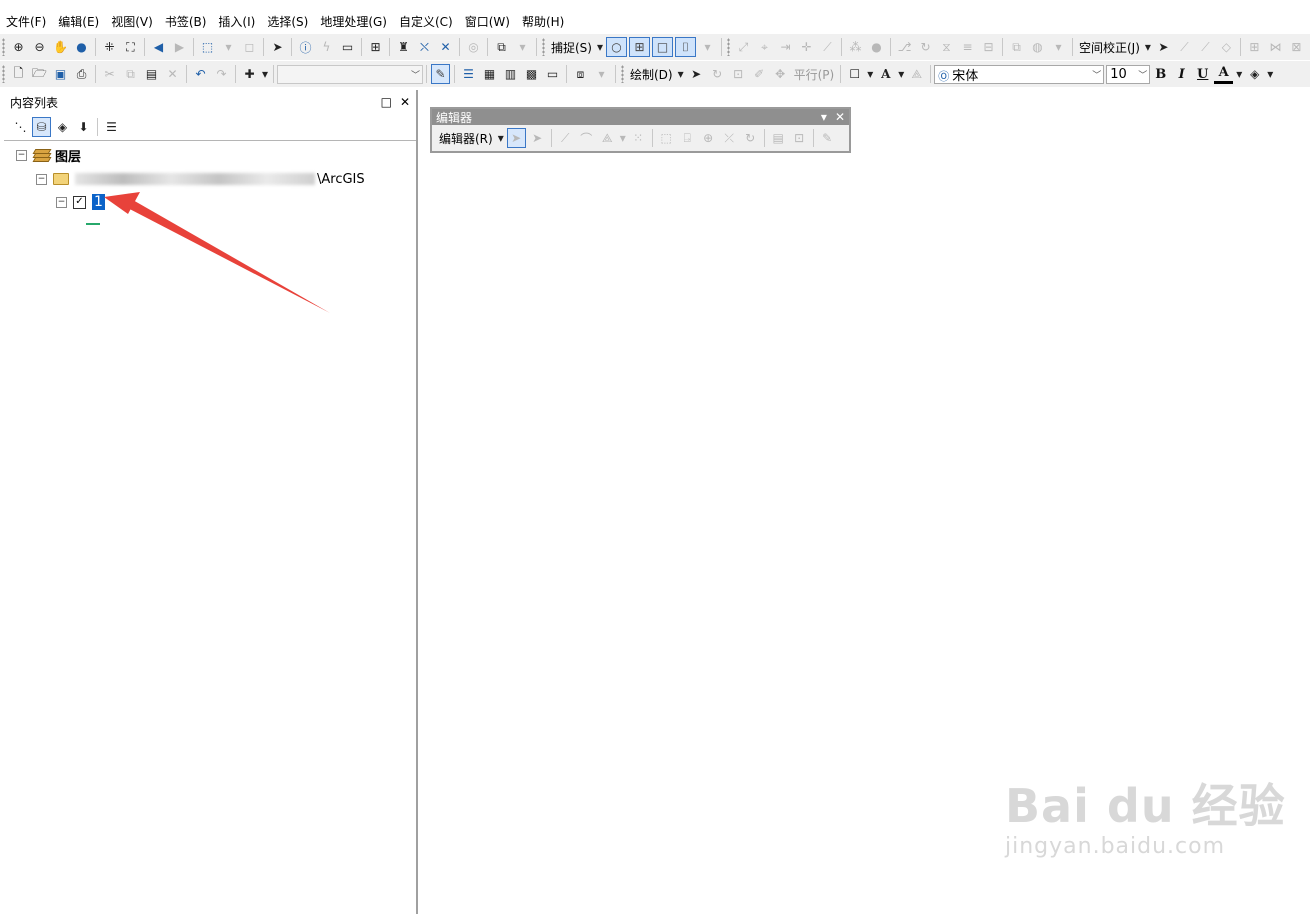 The height and width of the screenshot is (914, 1310). I want to click on go-back-arrow-icon: ◀, so click(158, 47).